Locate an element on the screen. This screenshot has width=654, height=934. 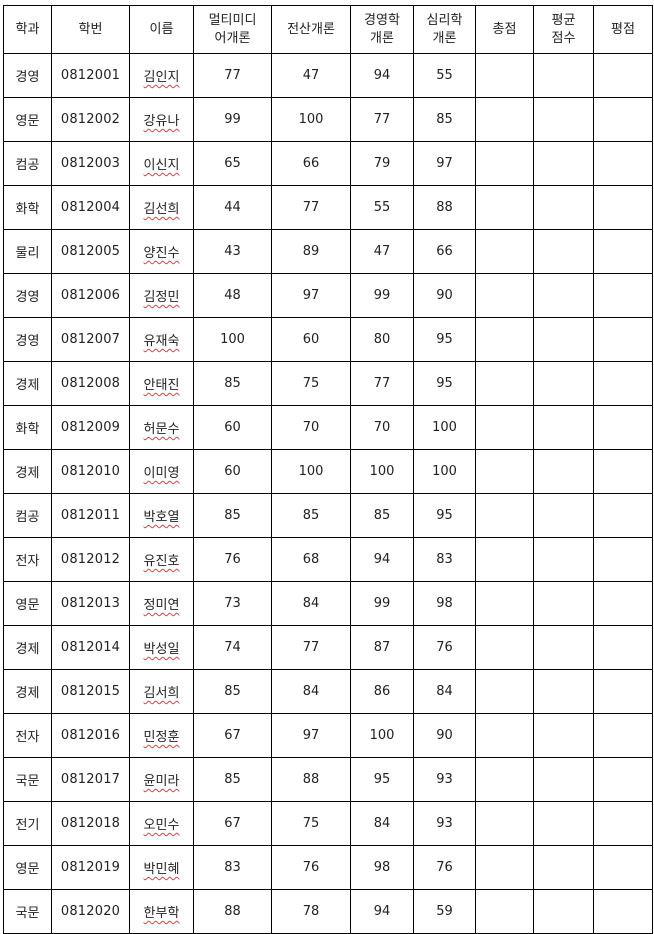
cell-computing: 68 is located at coordinates (311, 559).